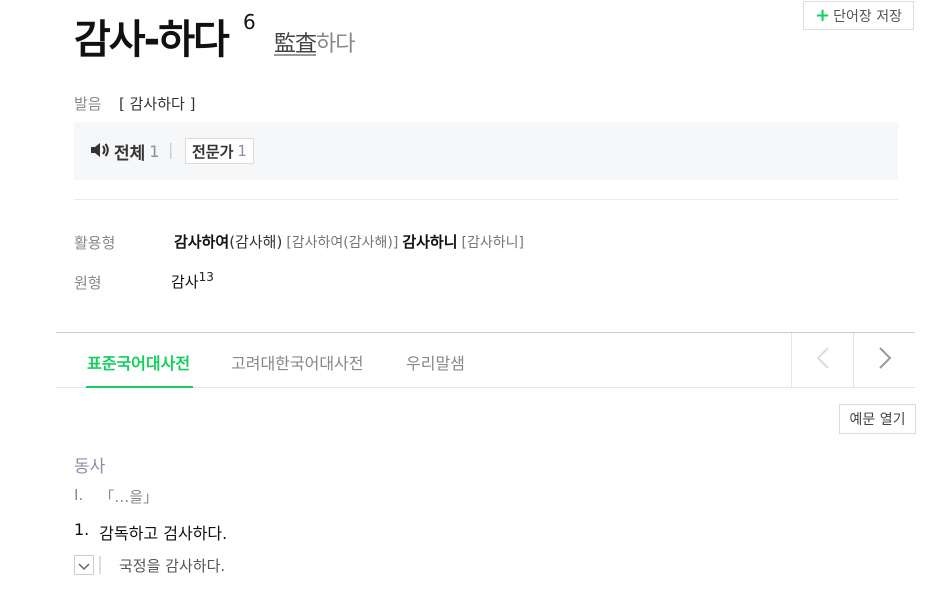  What do you see at coordinates (90, 467) in the screenshot?
I see `part-of-speech: 동사` at bounding box center [90, 467].